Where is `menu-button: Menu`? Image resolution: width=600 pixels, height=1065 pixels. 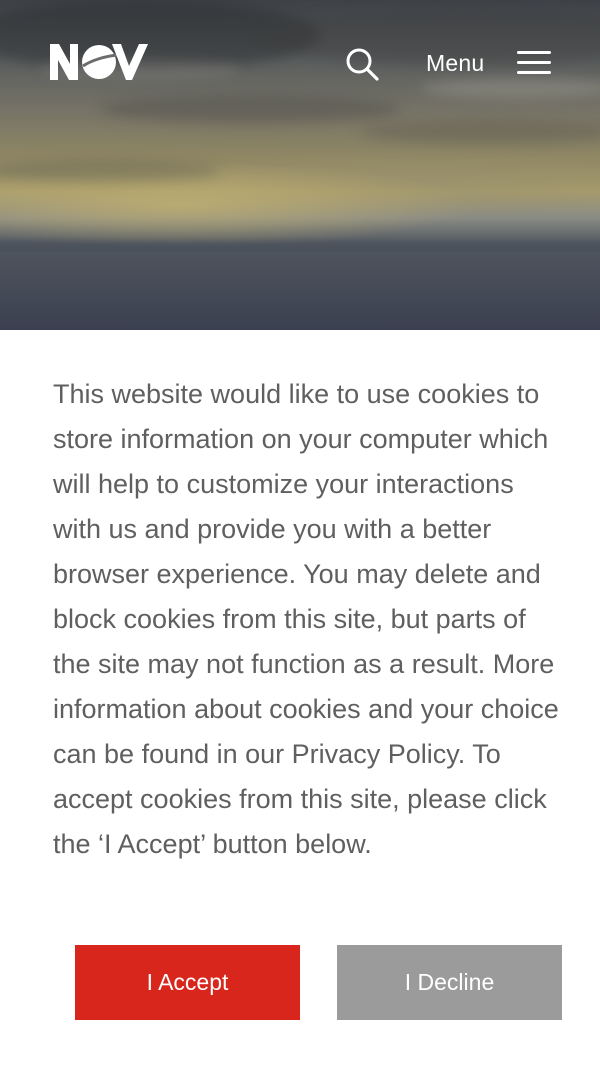
menu-button: Menu is located at coordinates (490, 63).